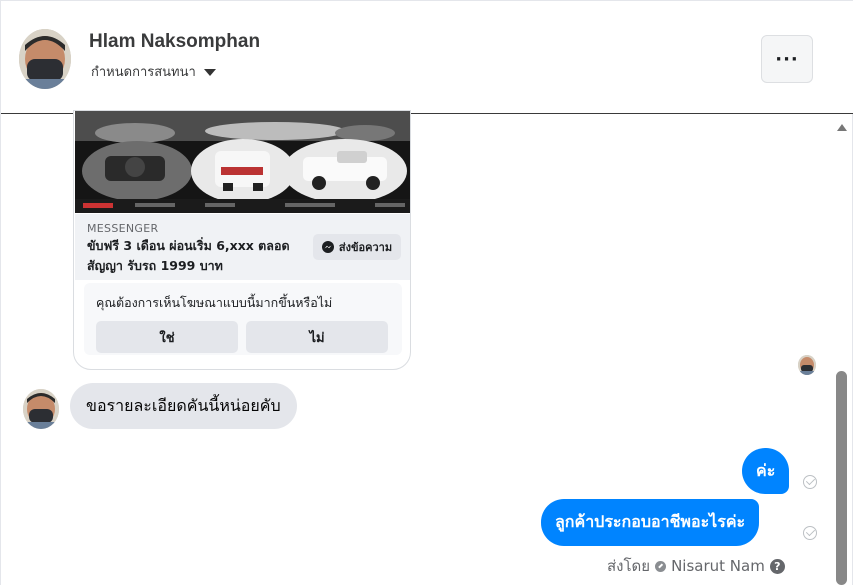 The width and height of the screenshot is (853, 585). Describe the element at coordinates (787, 59) in the screenshot. I see `more-options-button: ···` at that location.